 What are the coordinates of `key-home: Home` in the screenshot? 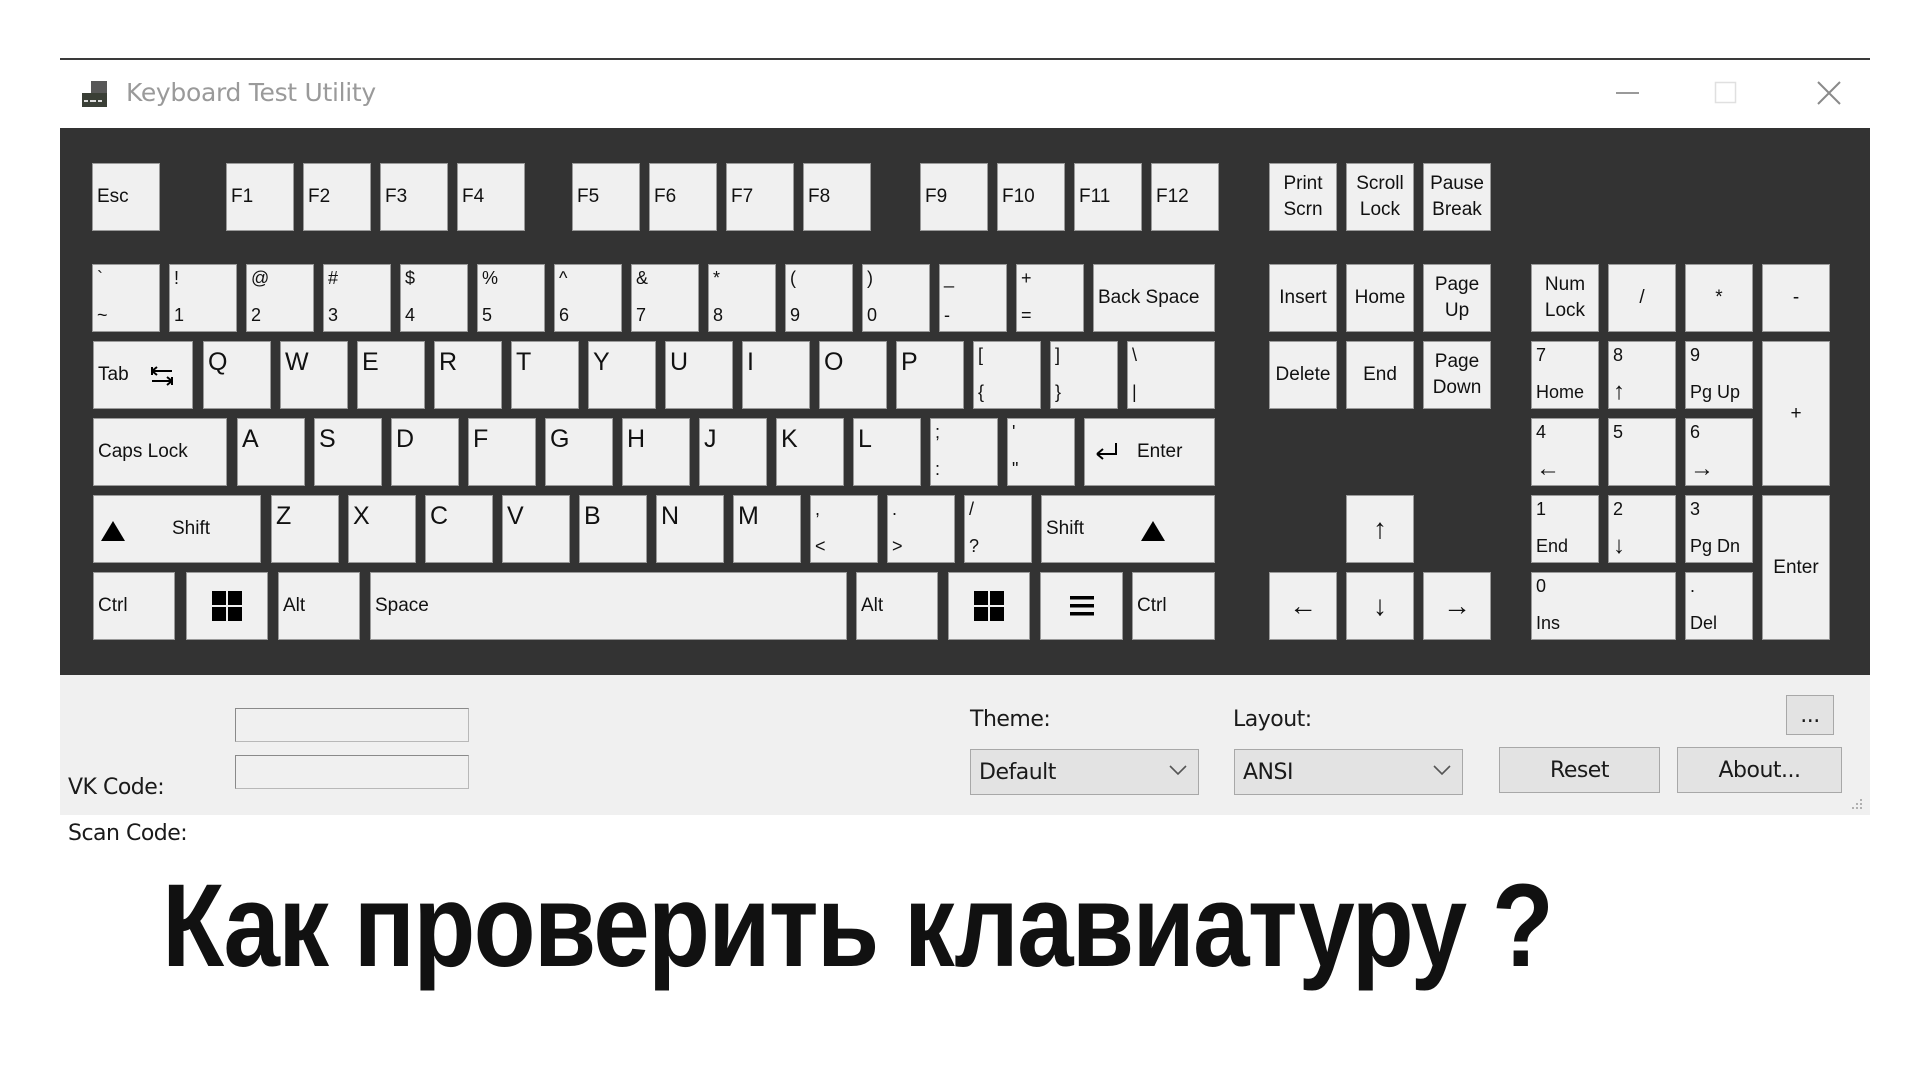 It's located at (1380, 298).